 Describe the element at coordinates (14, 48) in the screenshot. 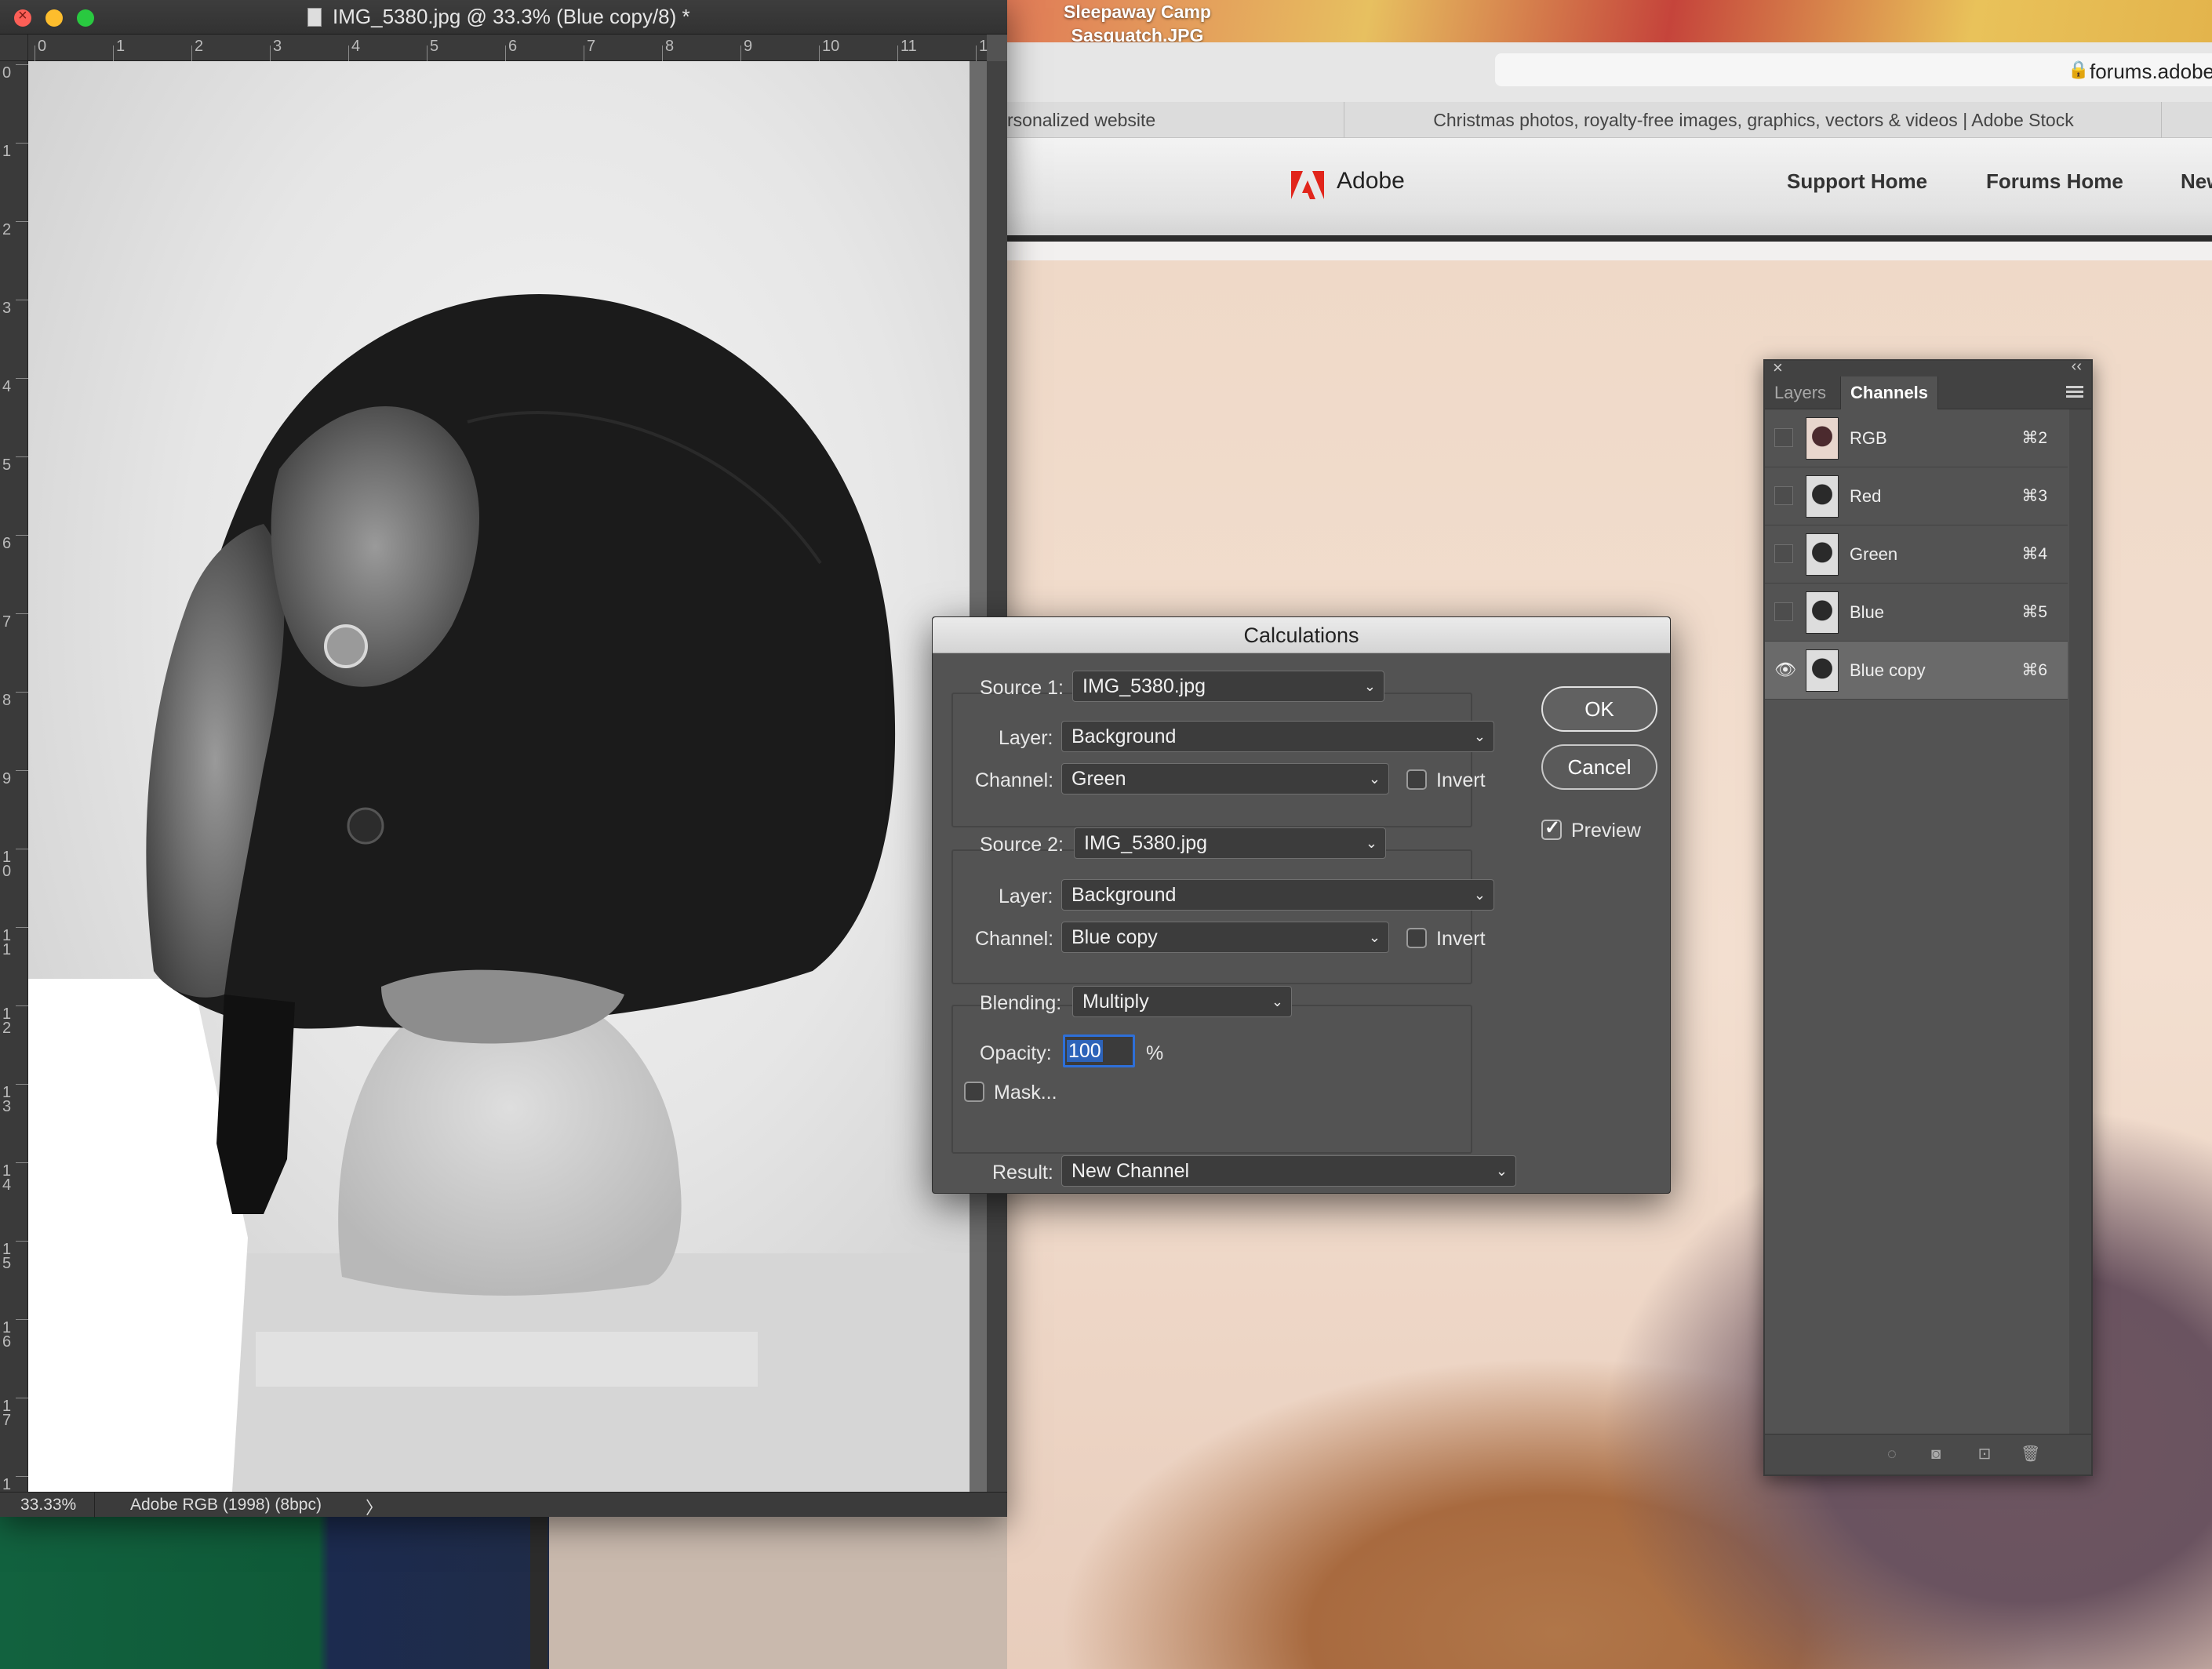

I see `ruler-origin` at that location.